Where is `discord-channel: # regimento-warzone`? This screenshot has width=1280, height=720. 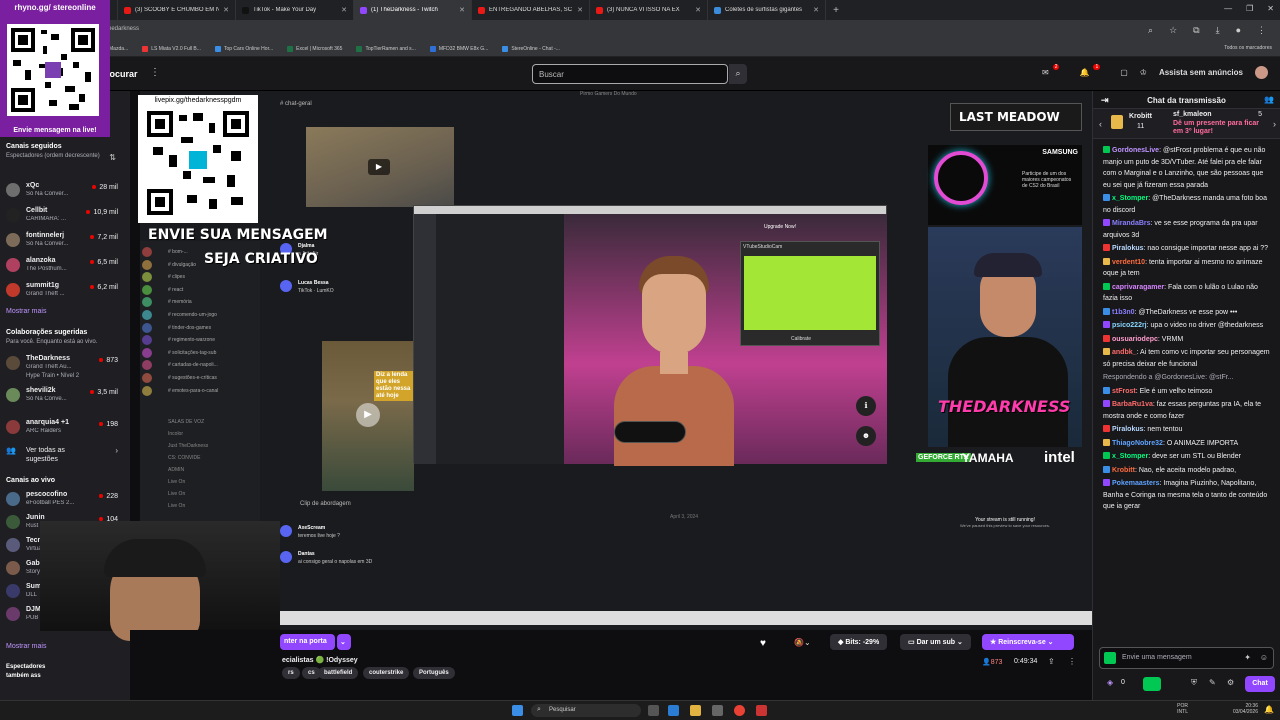 discord-channel: # regimento-warzone is located at coordinates (178, 340).